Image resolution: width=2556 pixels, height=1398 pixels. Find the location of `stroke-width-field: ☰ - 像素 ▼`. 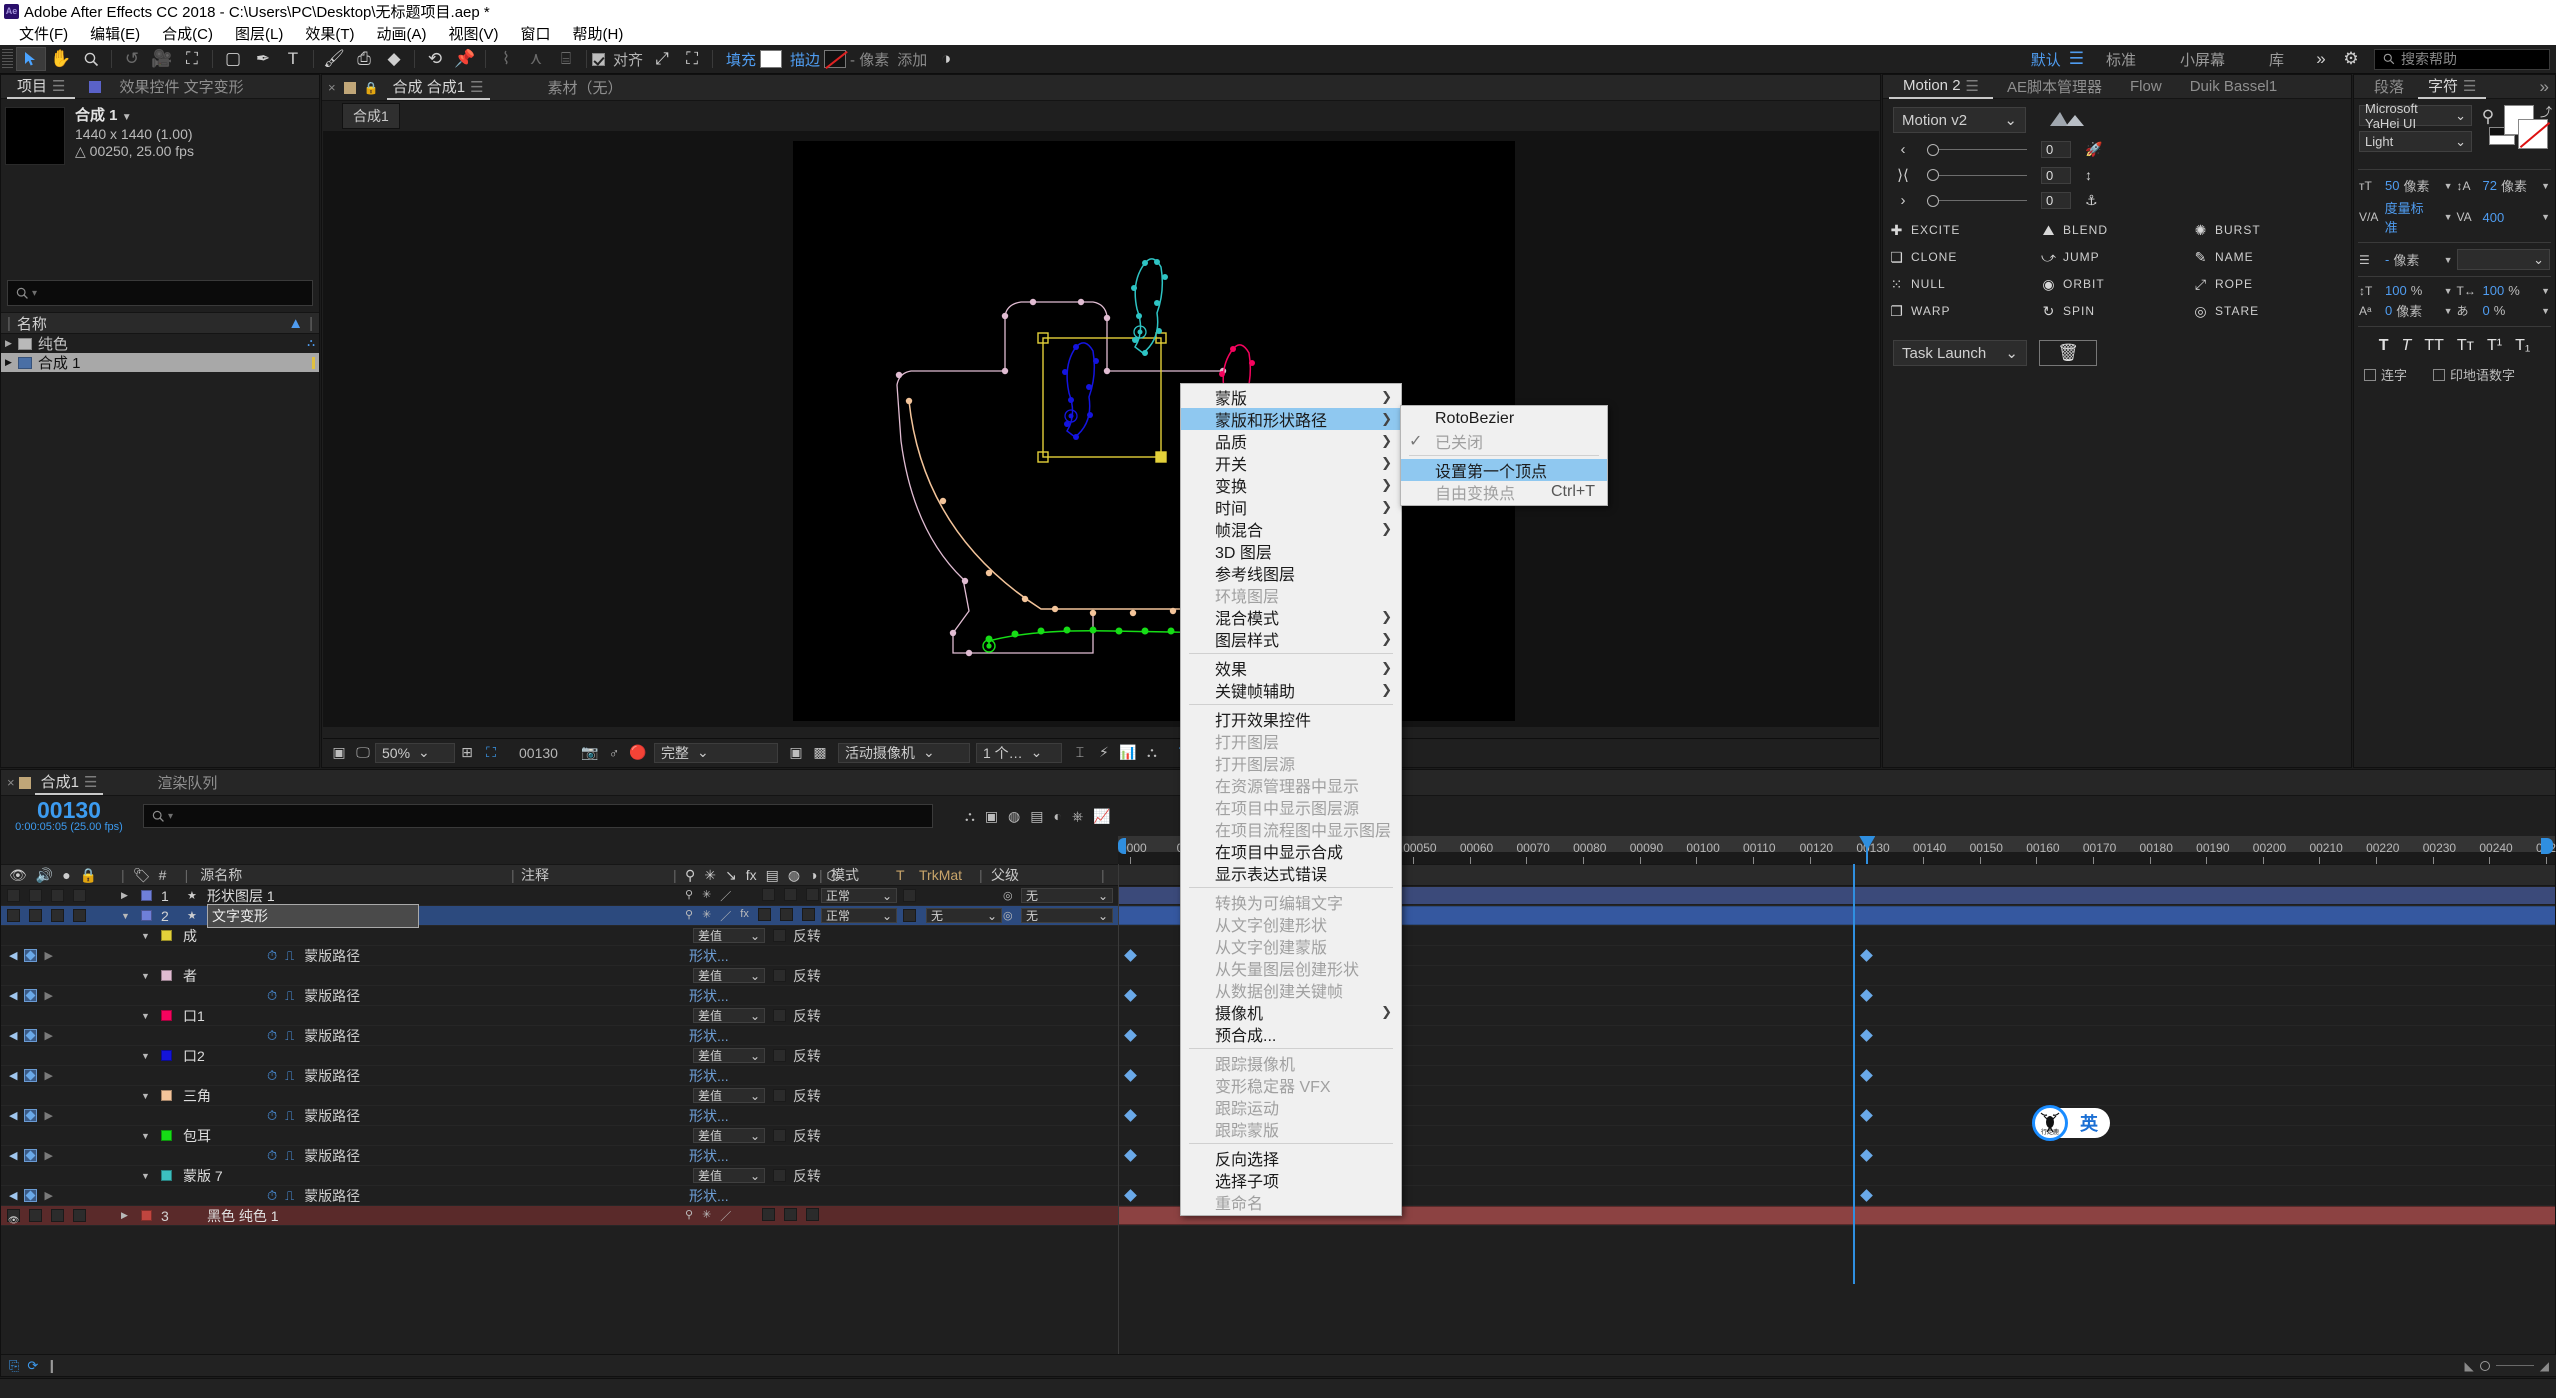

stroke-width-field: ☰ - 像素 ▼ is located at coordinates (2406, 259).